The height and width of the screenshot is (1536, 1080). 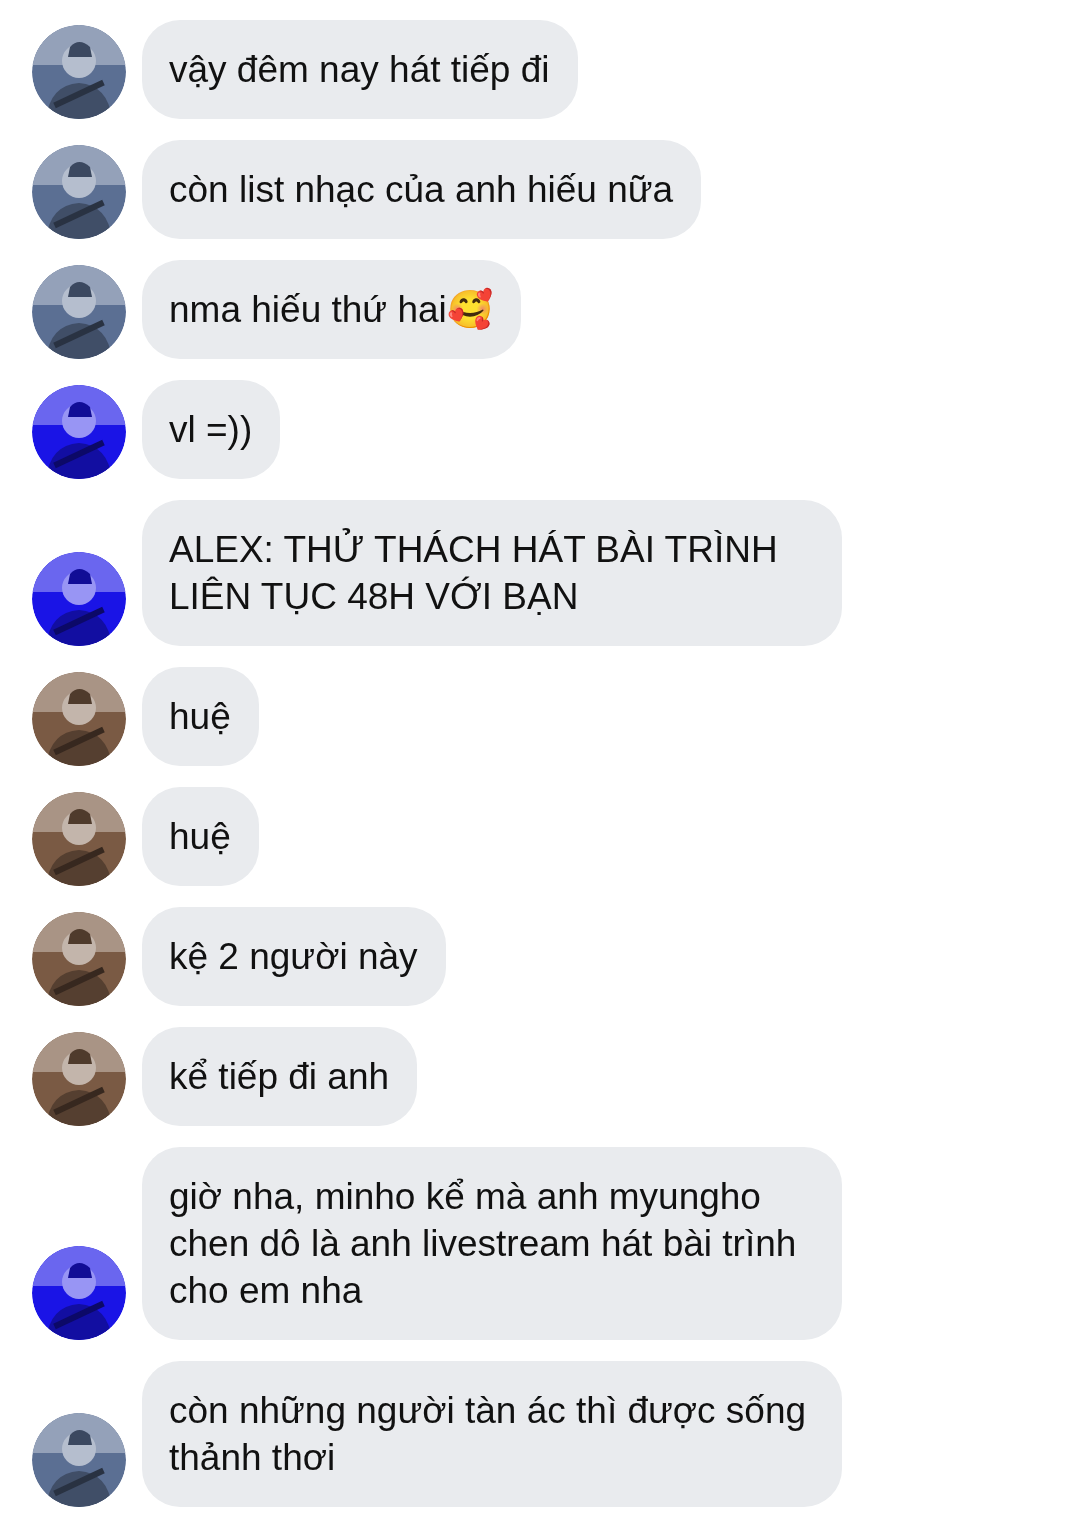 I want to click on message-bubble: ALEX: THỬ THÁCH HÁT BÀI TRÌNH LIÊN TỤC 48H VỚI BẠN, so click(x=492, y=573).